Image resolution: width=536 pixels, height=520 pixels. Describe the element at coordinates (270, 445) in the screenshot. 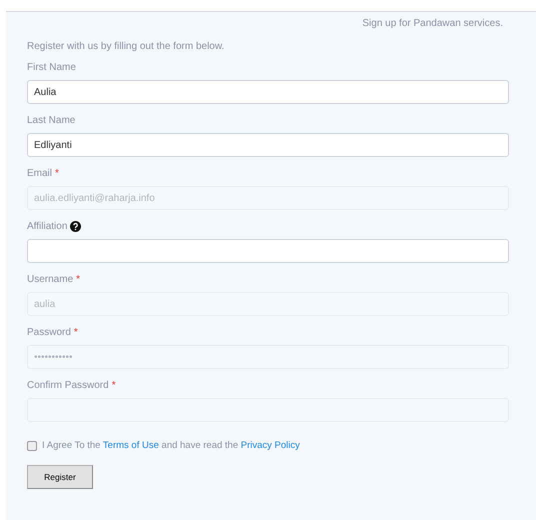

I see `link: Privacy Policy` at that location.